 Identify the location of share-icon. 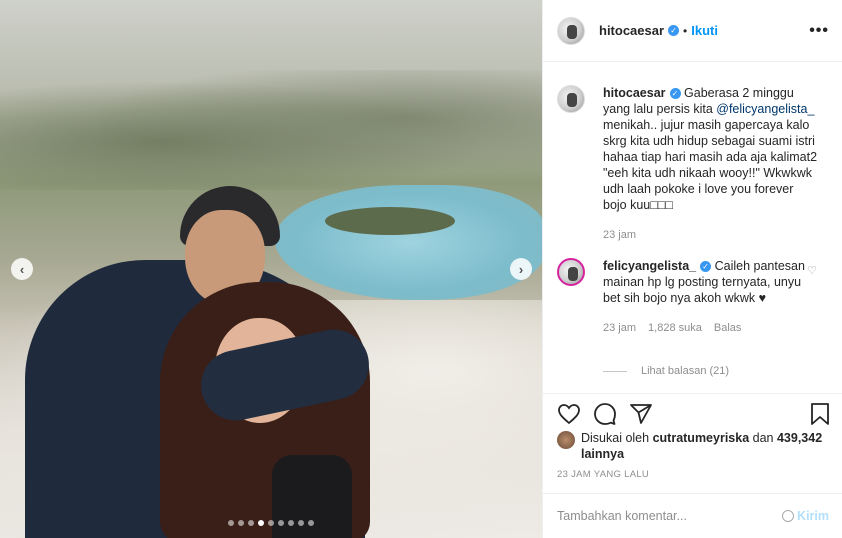
(641, 414).